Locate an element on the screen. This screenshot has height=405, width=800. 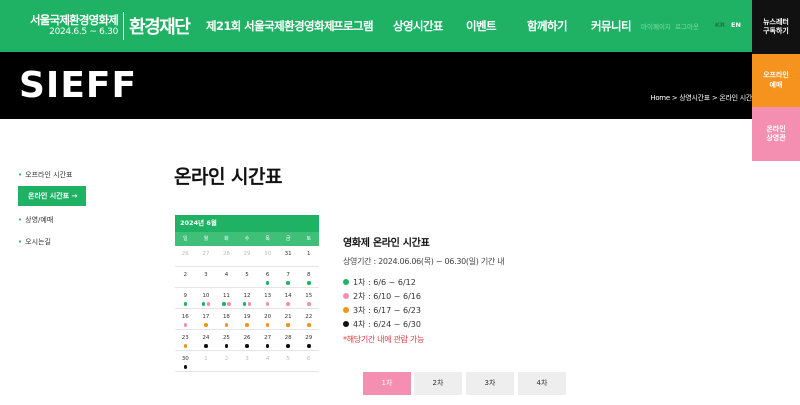
calendar-day: 20 is located at coordinates (267, 319).